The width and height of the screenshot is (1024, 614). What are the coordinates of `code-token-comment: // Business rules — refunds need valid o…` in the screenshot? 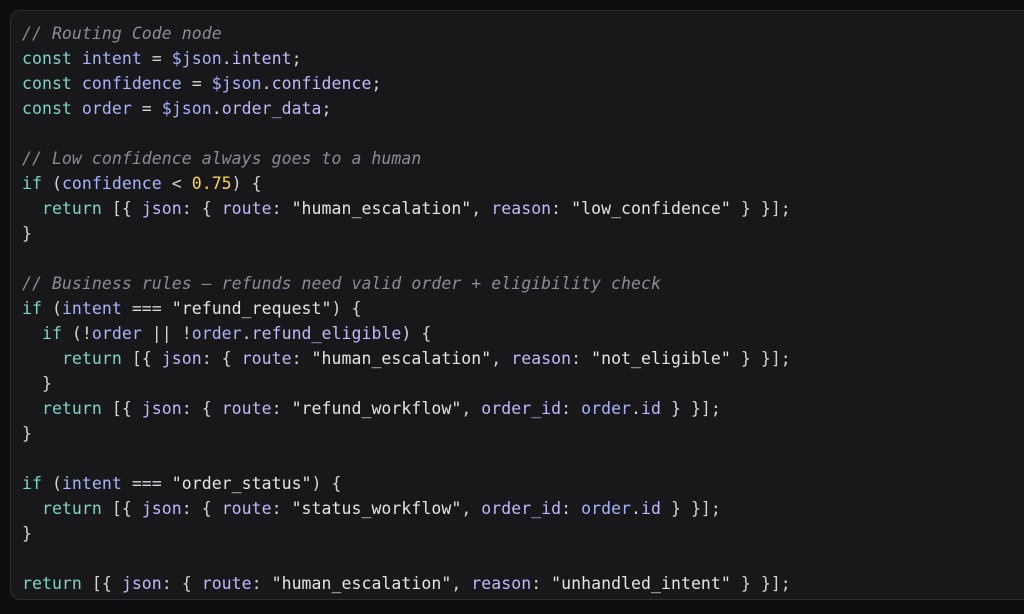 It's located at (341, 283).